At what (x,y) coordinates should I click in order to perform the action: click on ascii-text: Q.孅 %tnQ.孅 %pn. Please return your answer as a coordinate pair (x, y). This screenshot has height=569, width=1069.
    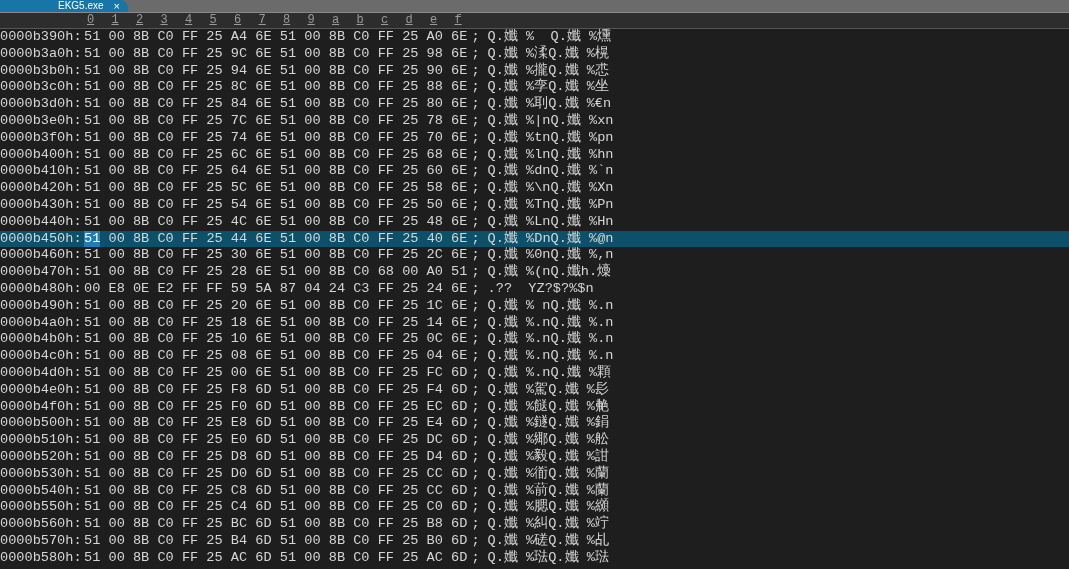
    Looking at the image, I should click on (550, 138).